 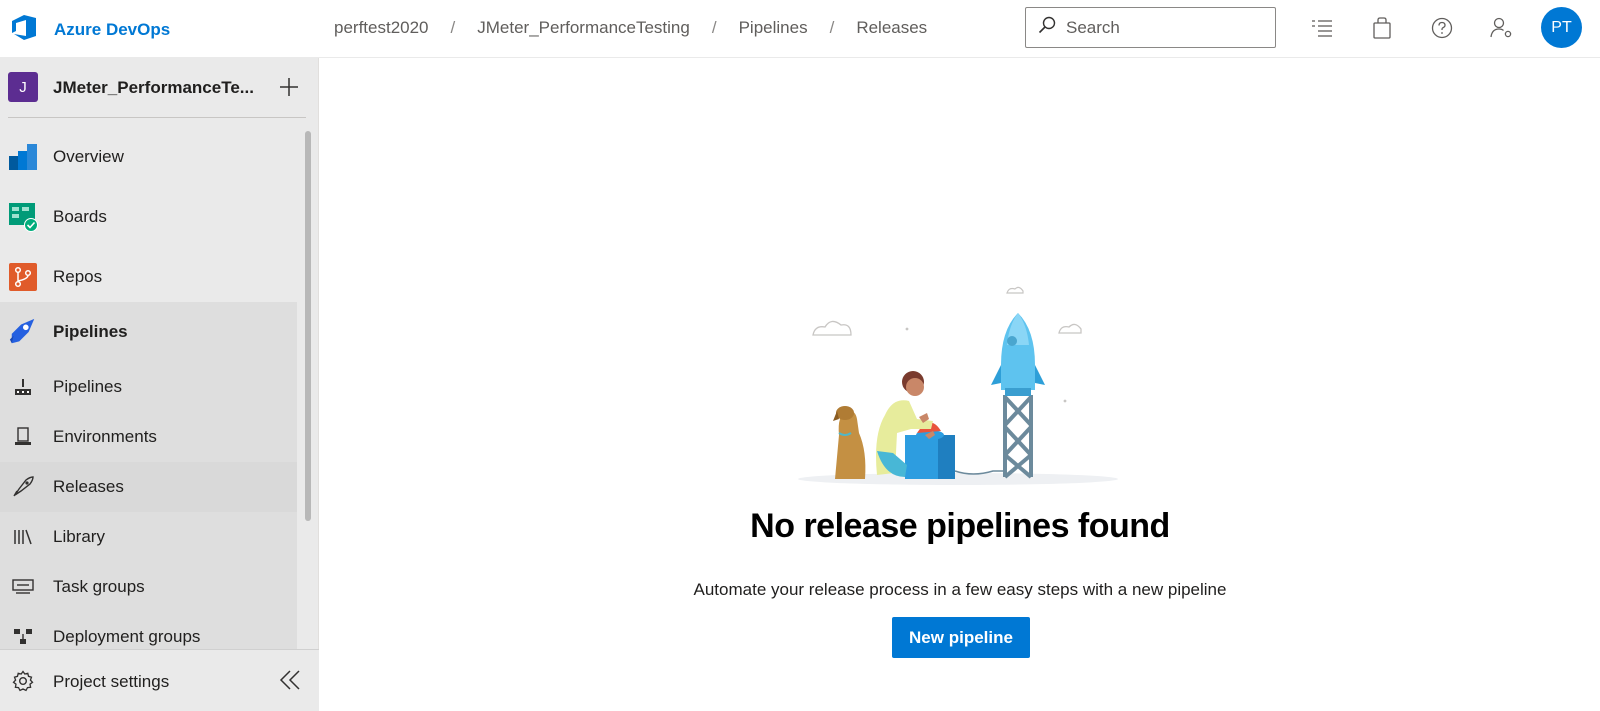 What do you see at coordinates (23, 387) in the screenshot?
I see `pipelines-sub-icon` at bounding box center [23, 387].